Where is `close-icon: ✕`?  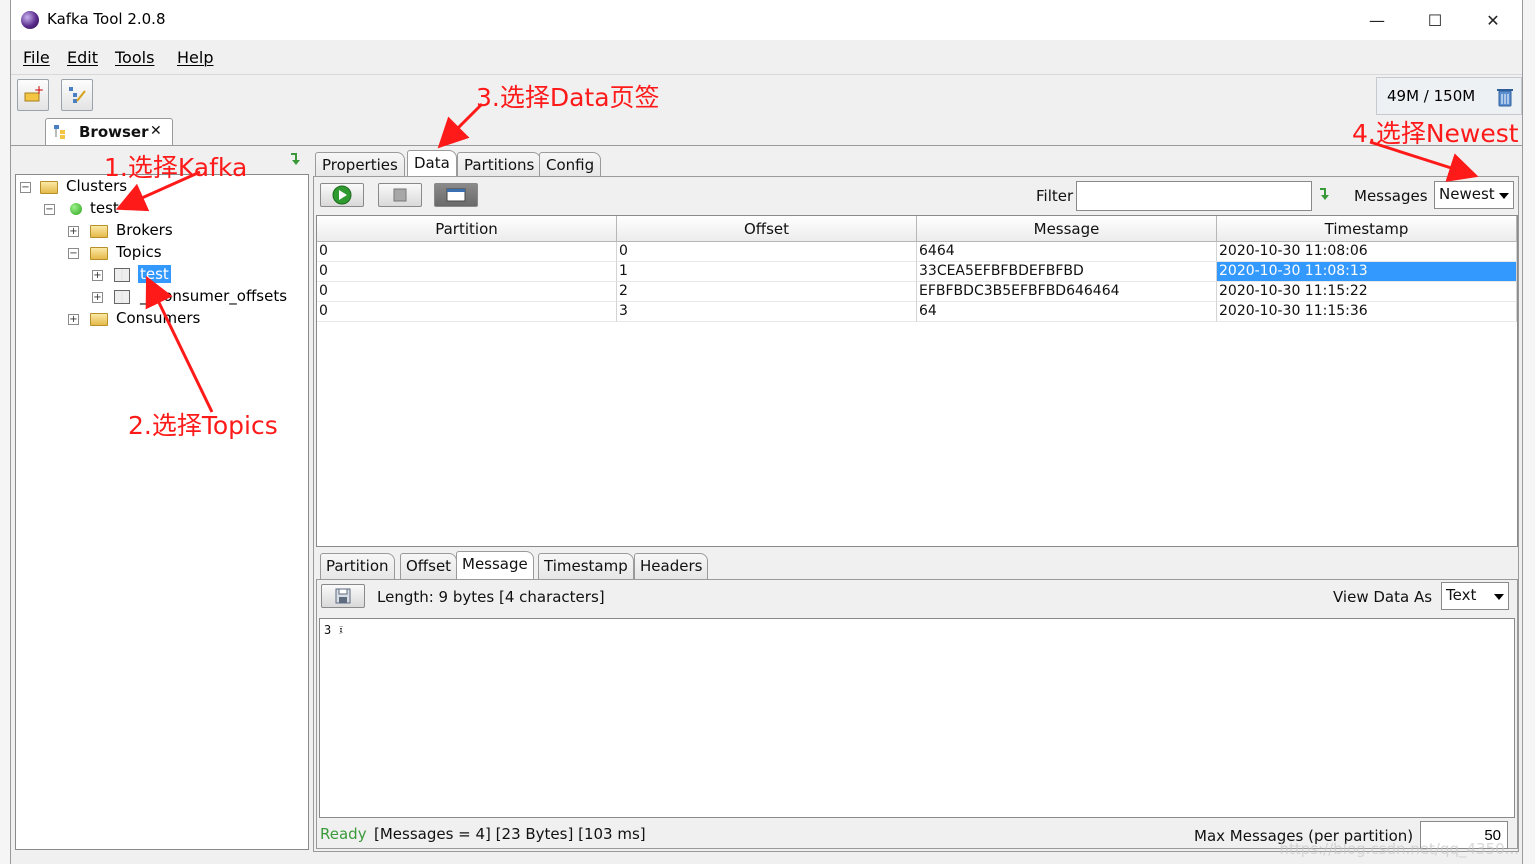
close-icon: ✕ is located at coordinates (1493, 20).